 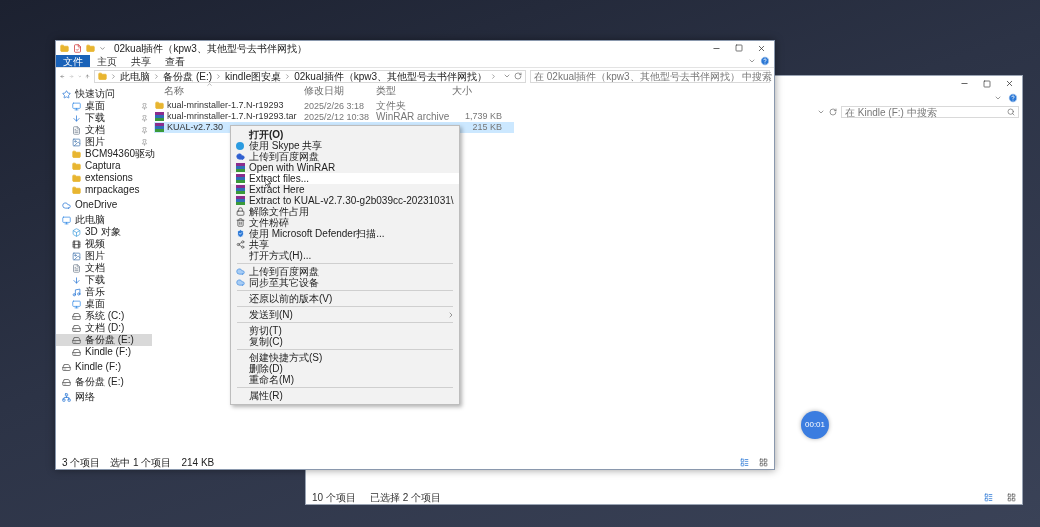 I want to click on menu-item: 共享, so click(x=345, y=244).